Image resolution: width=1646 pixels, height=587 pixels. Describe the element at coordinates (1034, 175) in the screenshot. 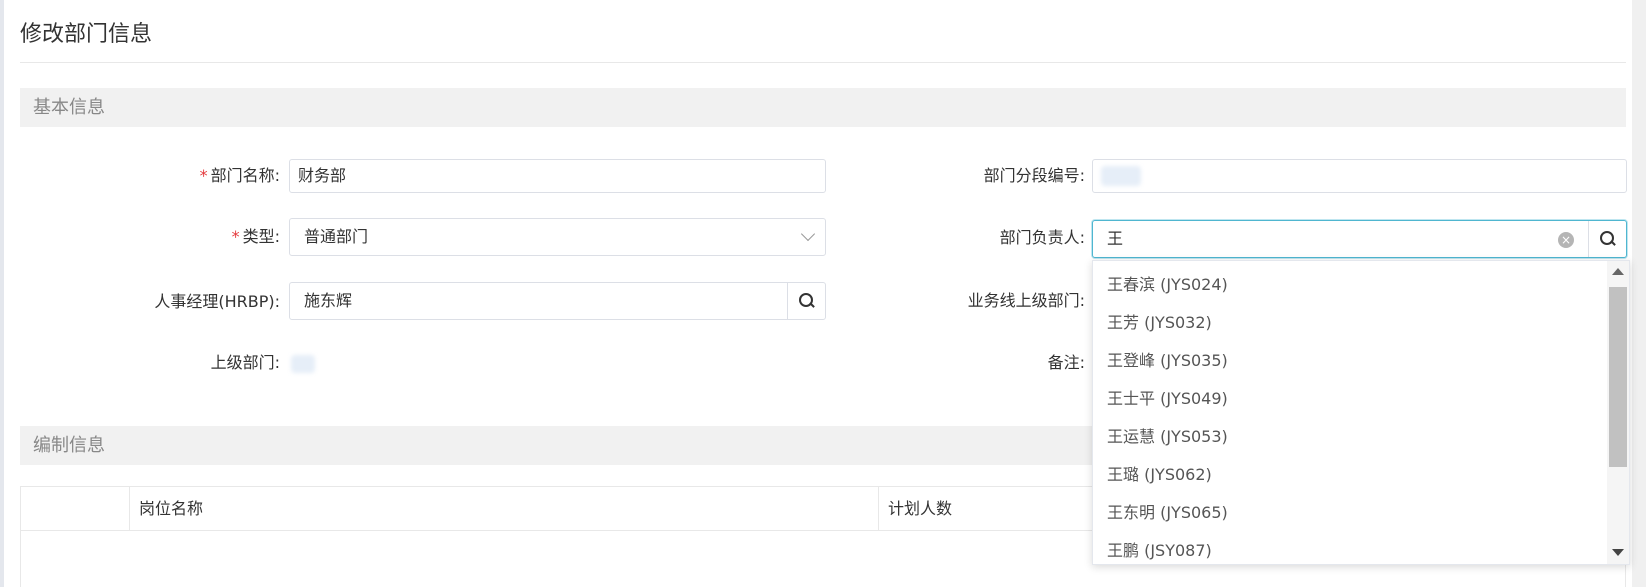

I see `segment-code-label: 部门分段编号:` at that location.